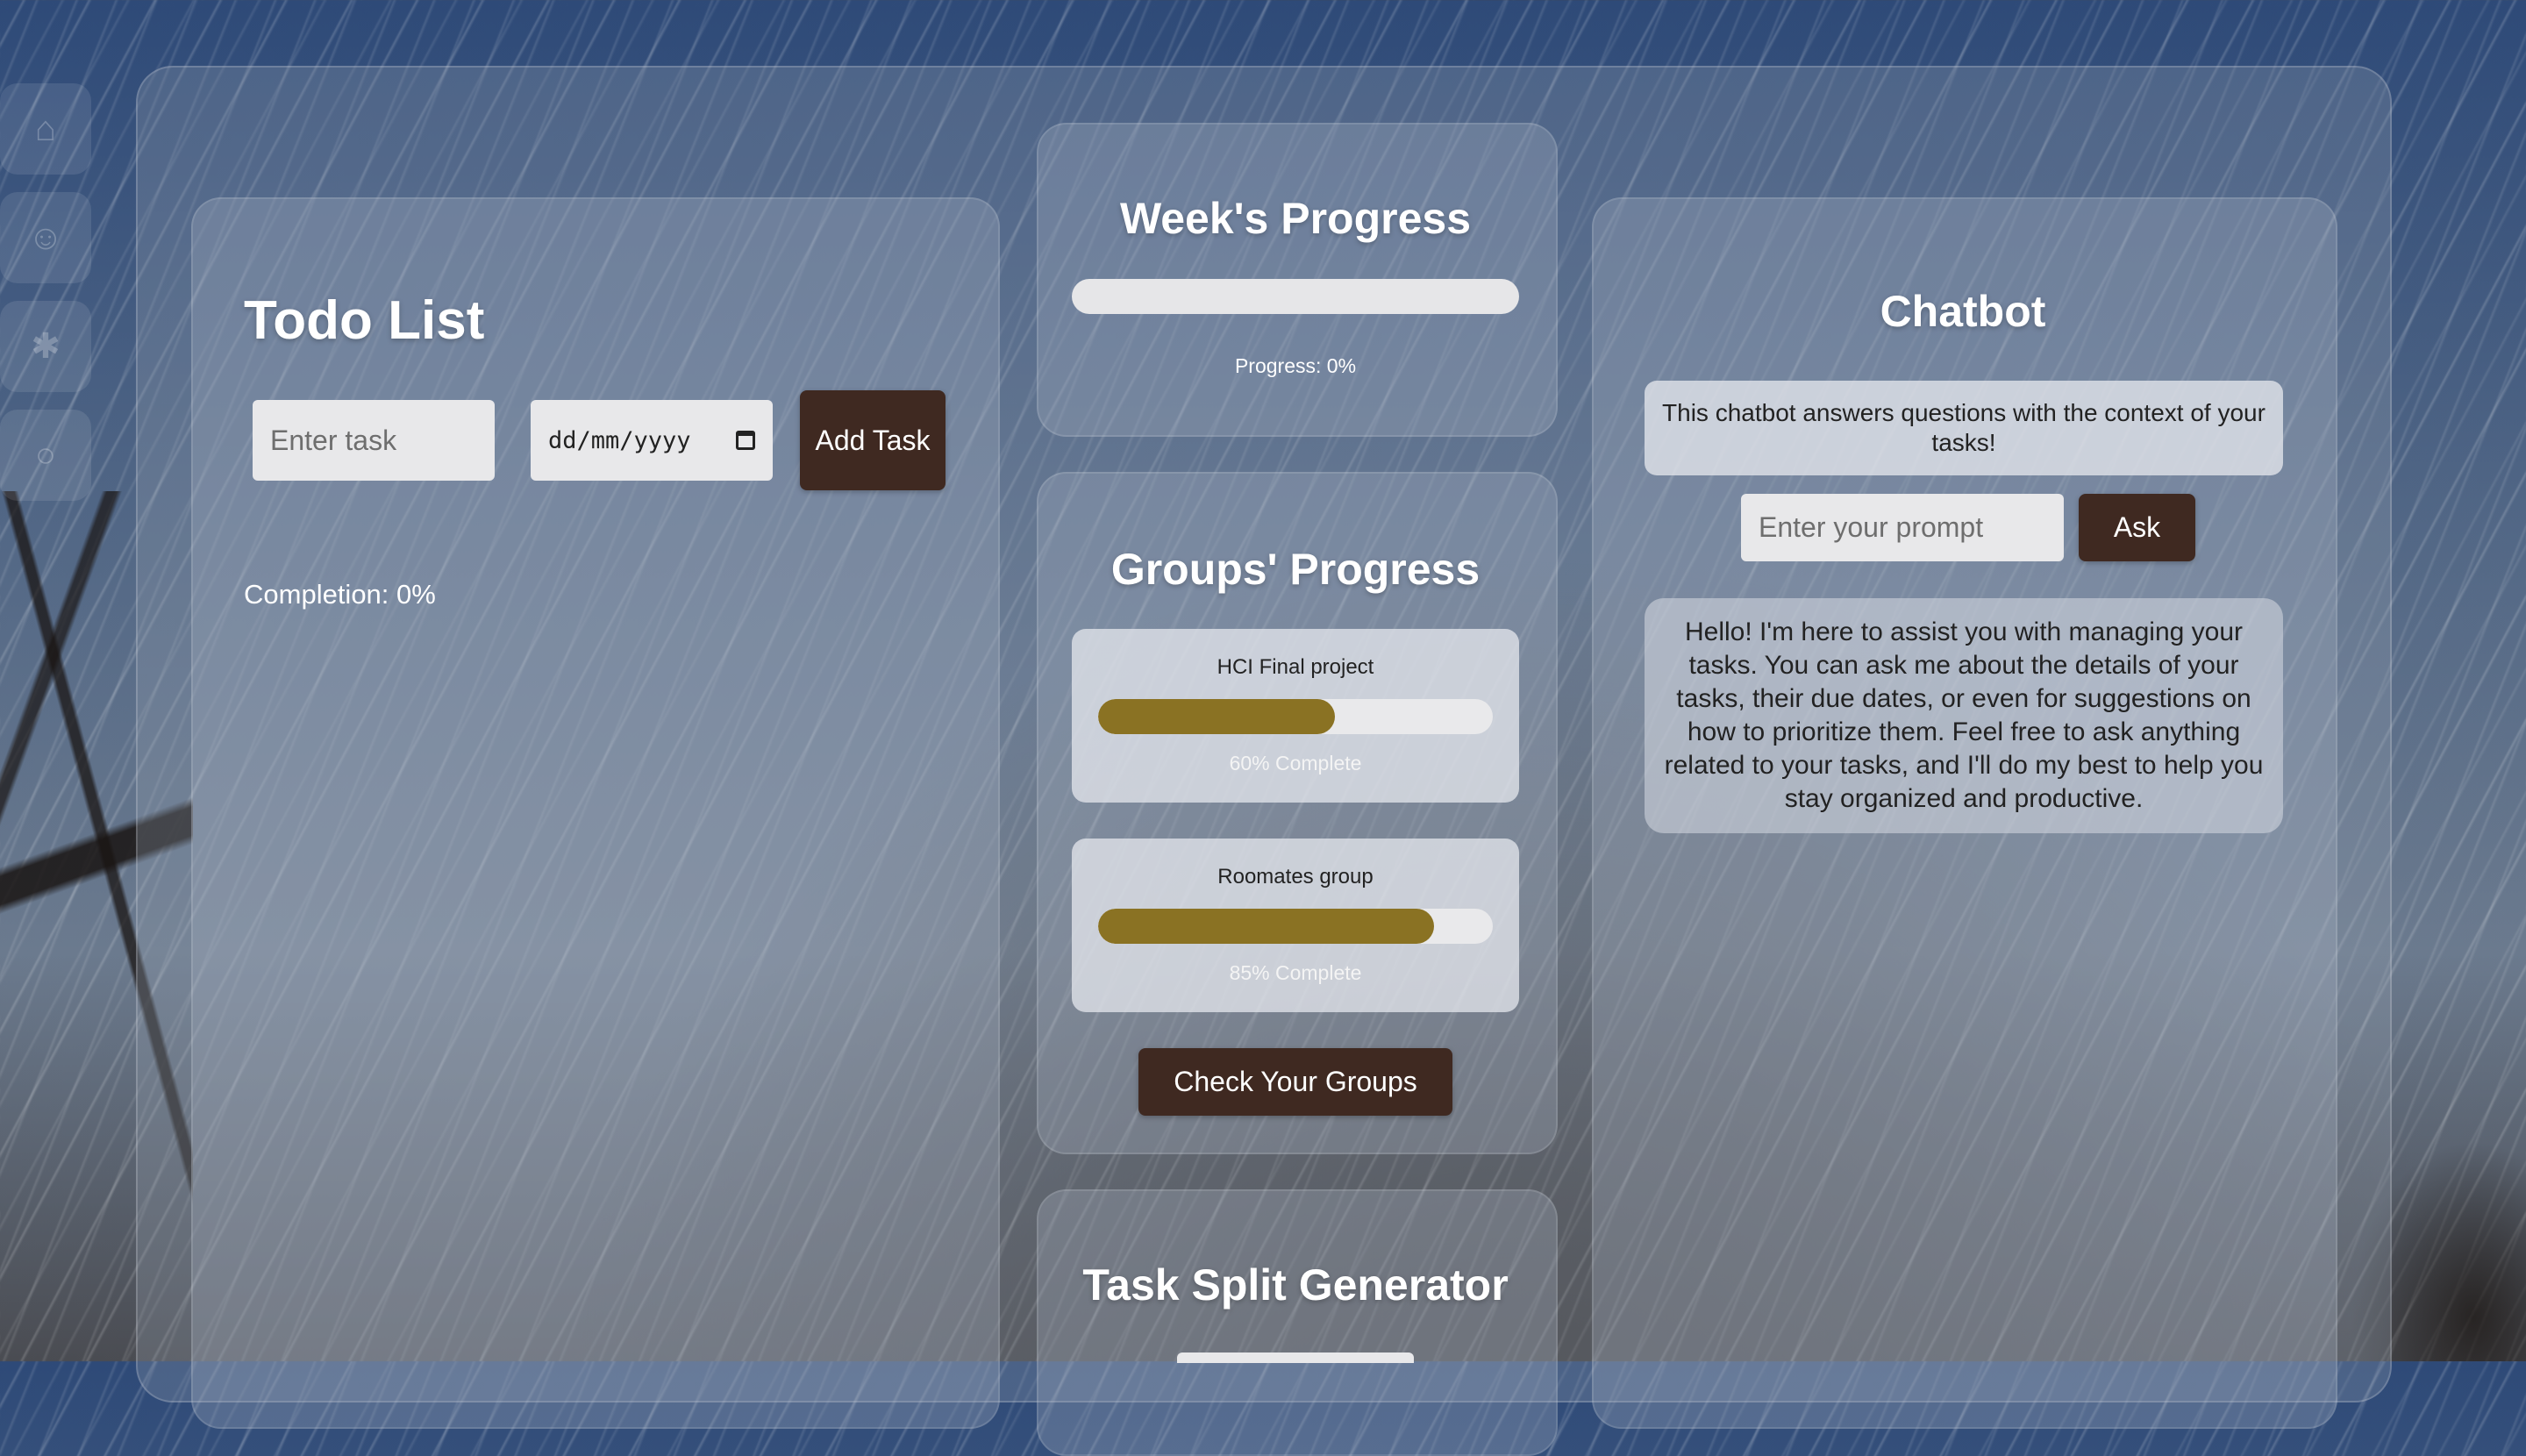  I want to click on profile-icon: ☺, so click(45, 237).